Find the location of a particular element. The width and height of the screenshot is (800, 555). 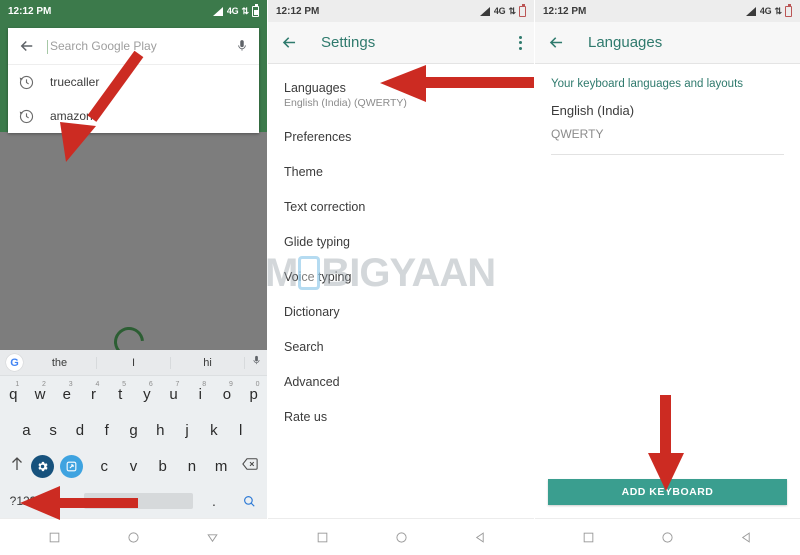

backspace-key is located at coordinates (250, 466).